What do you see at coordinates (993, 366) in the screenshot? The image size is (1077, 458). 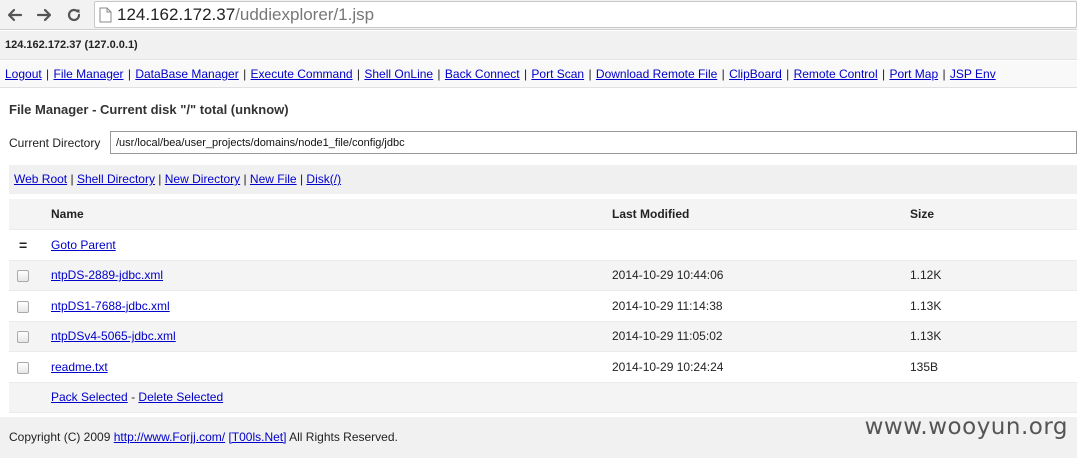 I see `file-size: 135B` at bounding box center [993, 366].